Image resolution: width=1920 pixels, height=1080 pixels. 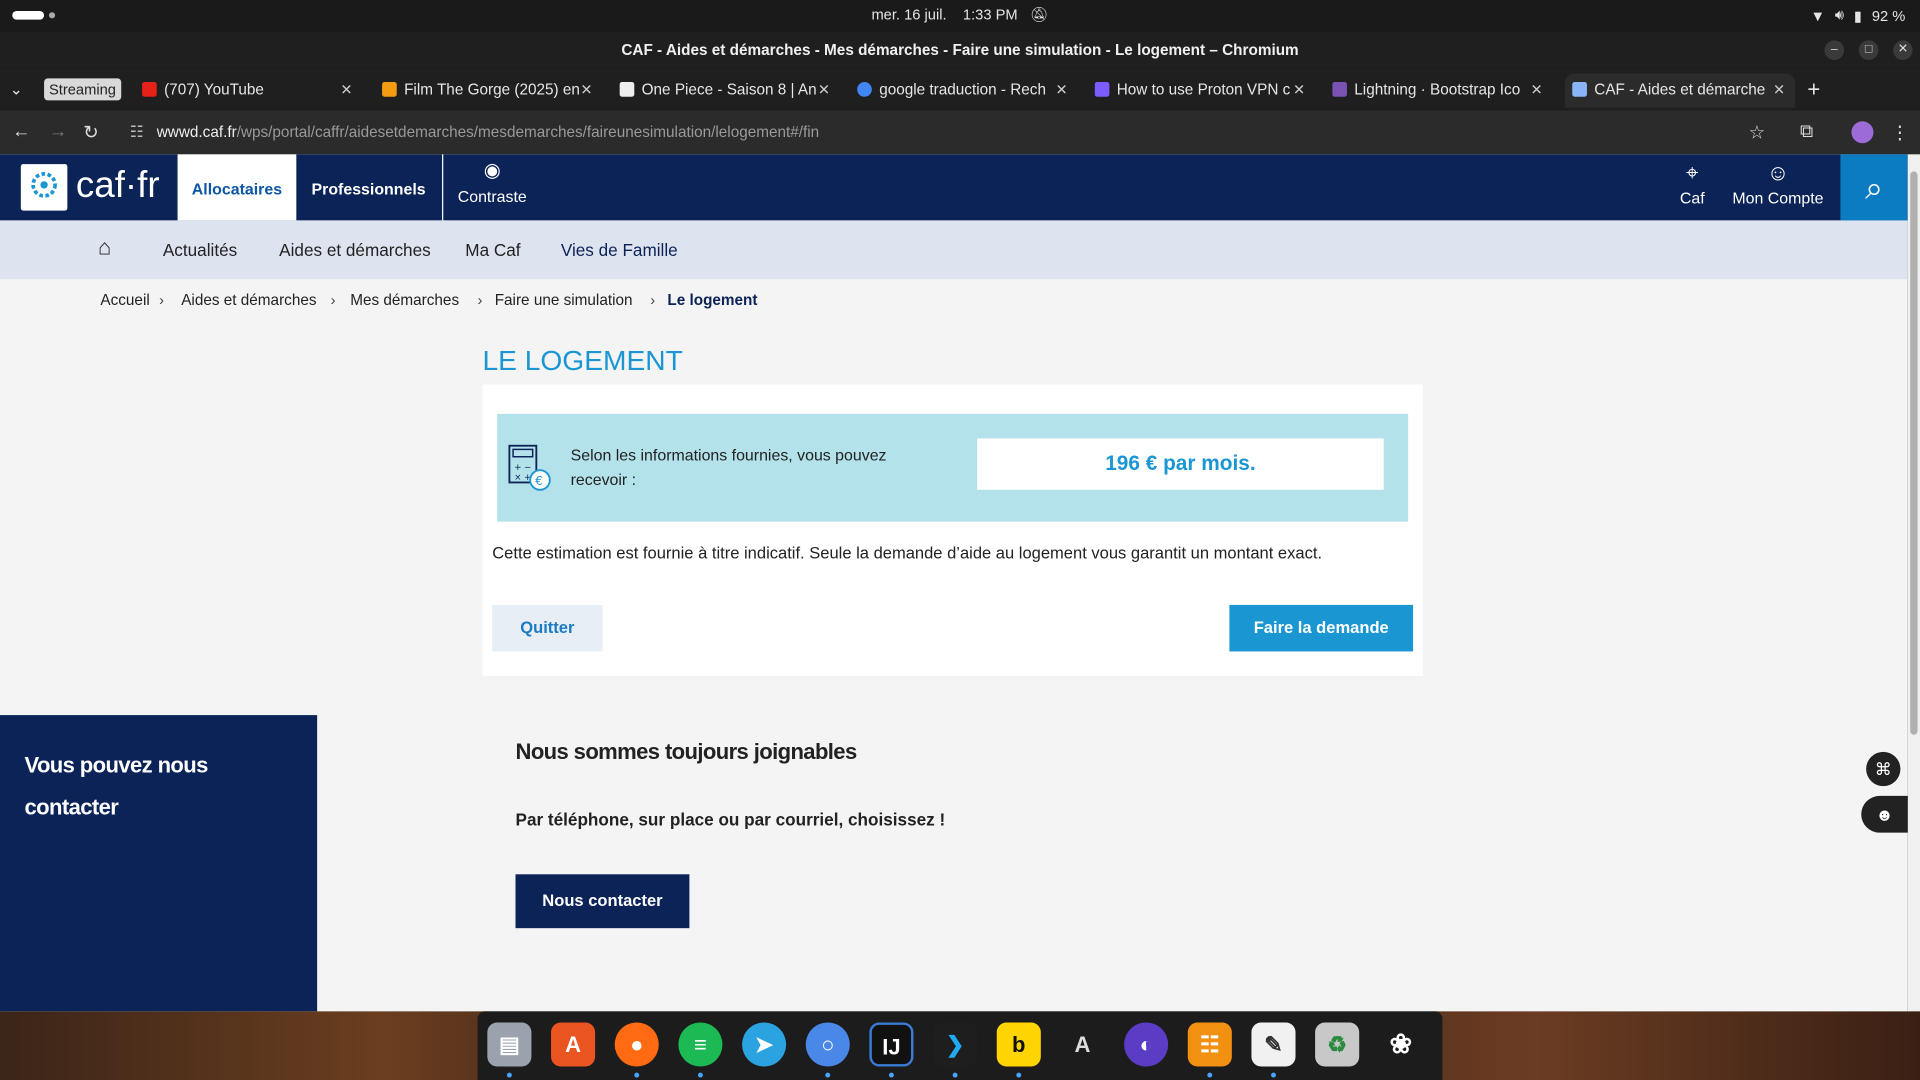 What do you see at coordinates (1273, 1044) in the screenshot?
I see `text-editor-icon: ✎` at bounding box center [1273, 1044].